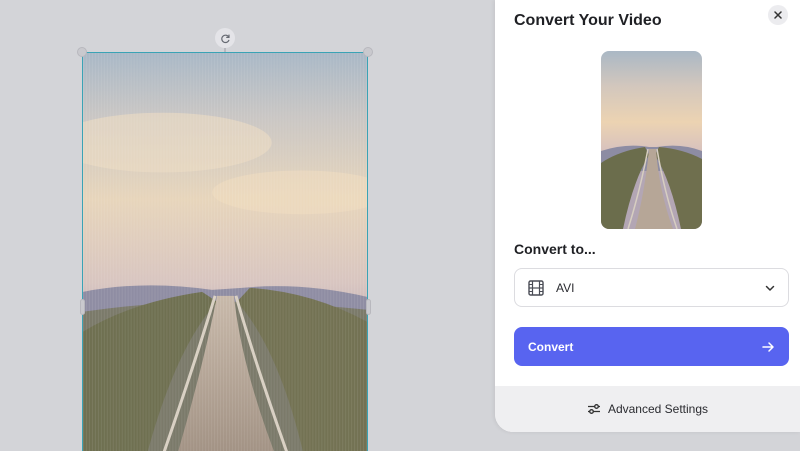 The image size is (800, 451). Describe the element at coordinates (565, 287) in the screenshot. I see `format-select-value: AVI` at that location.